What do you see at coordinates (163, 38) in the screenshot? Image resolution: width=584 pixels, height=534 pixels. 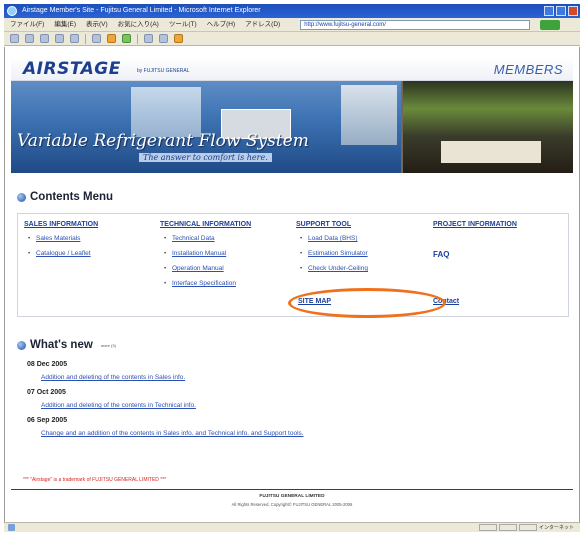 I see `print-icon` at bounding box center [163, 38].